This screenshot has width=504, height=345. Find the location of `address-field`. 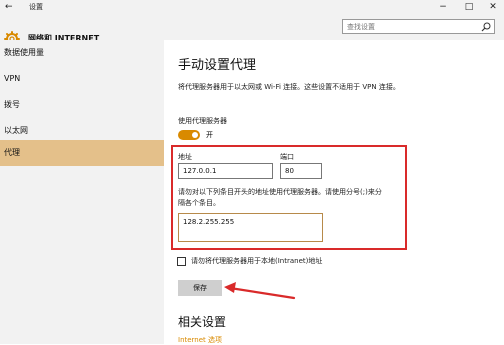

address-field is located at coordinates (225, 171).